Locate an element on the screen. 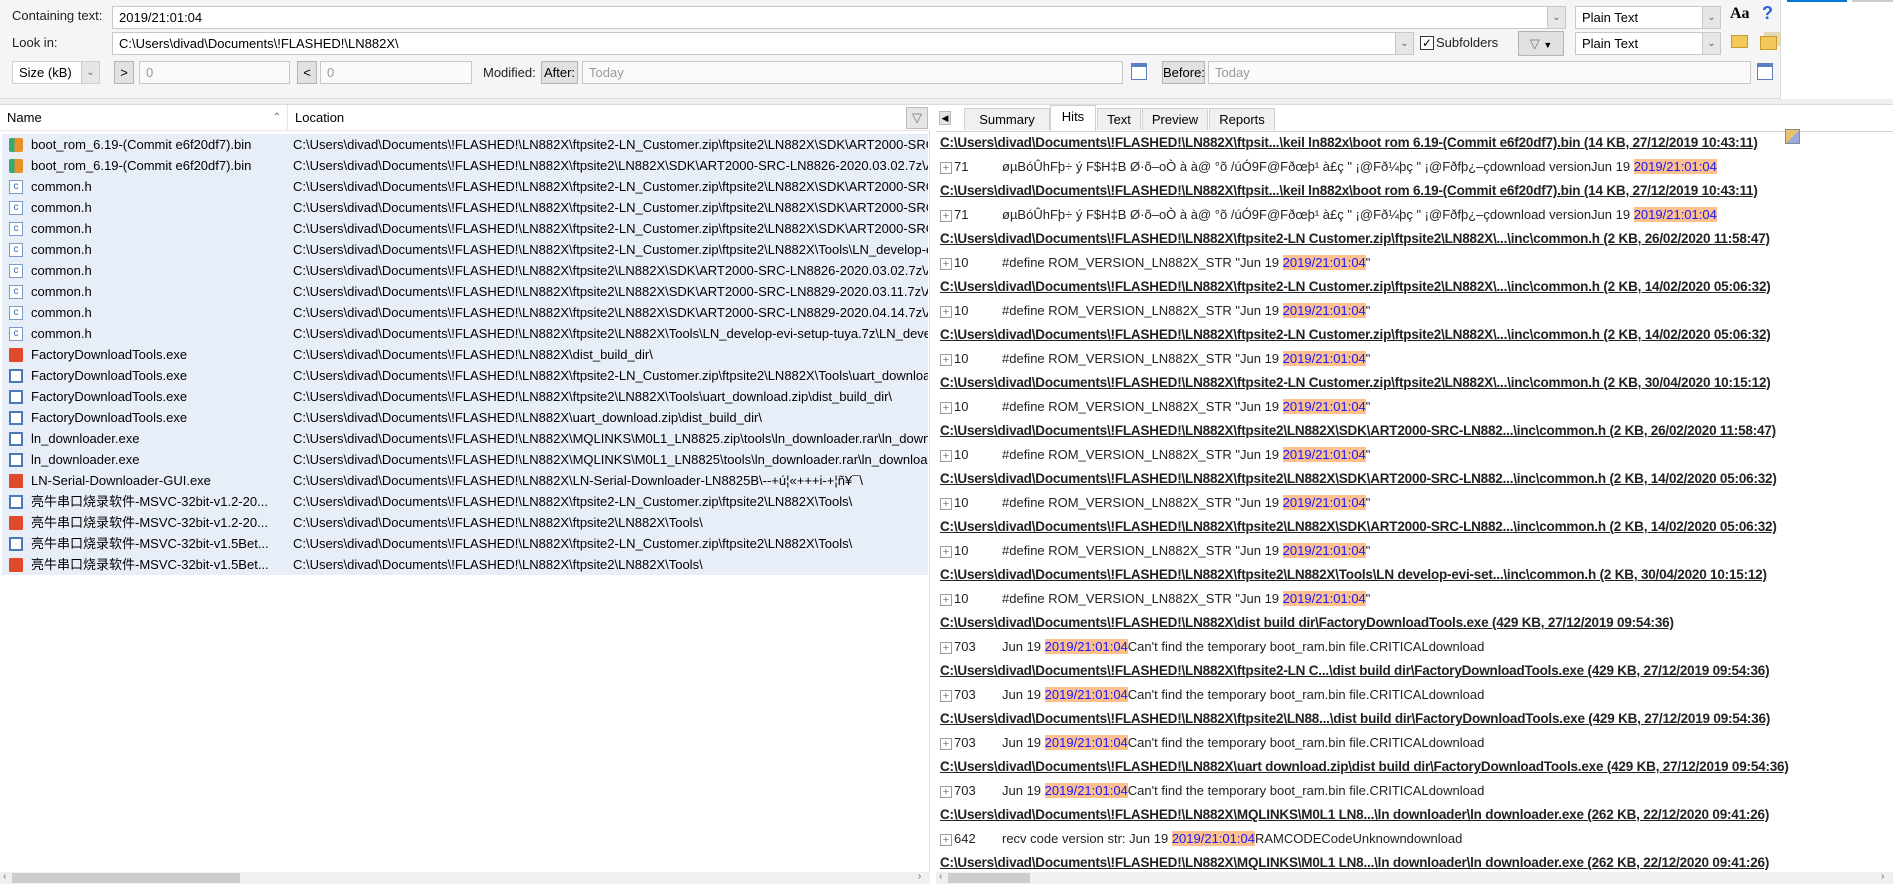  add-filter-icon: ▽ is located at coordinates (917, 118).